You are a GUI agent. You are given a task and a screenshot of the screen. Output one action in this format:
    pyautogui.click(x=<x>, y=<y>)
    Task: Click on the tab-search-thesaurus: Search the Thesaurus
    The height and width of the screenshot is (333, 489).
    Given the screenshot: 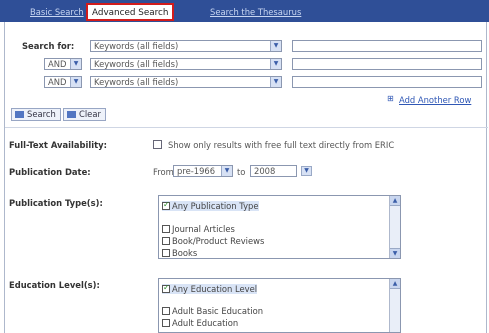 What is the action you would take?
    pyautogui.click(x=255, y=12)
    